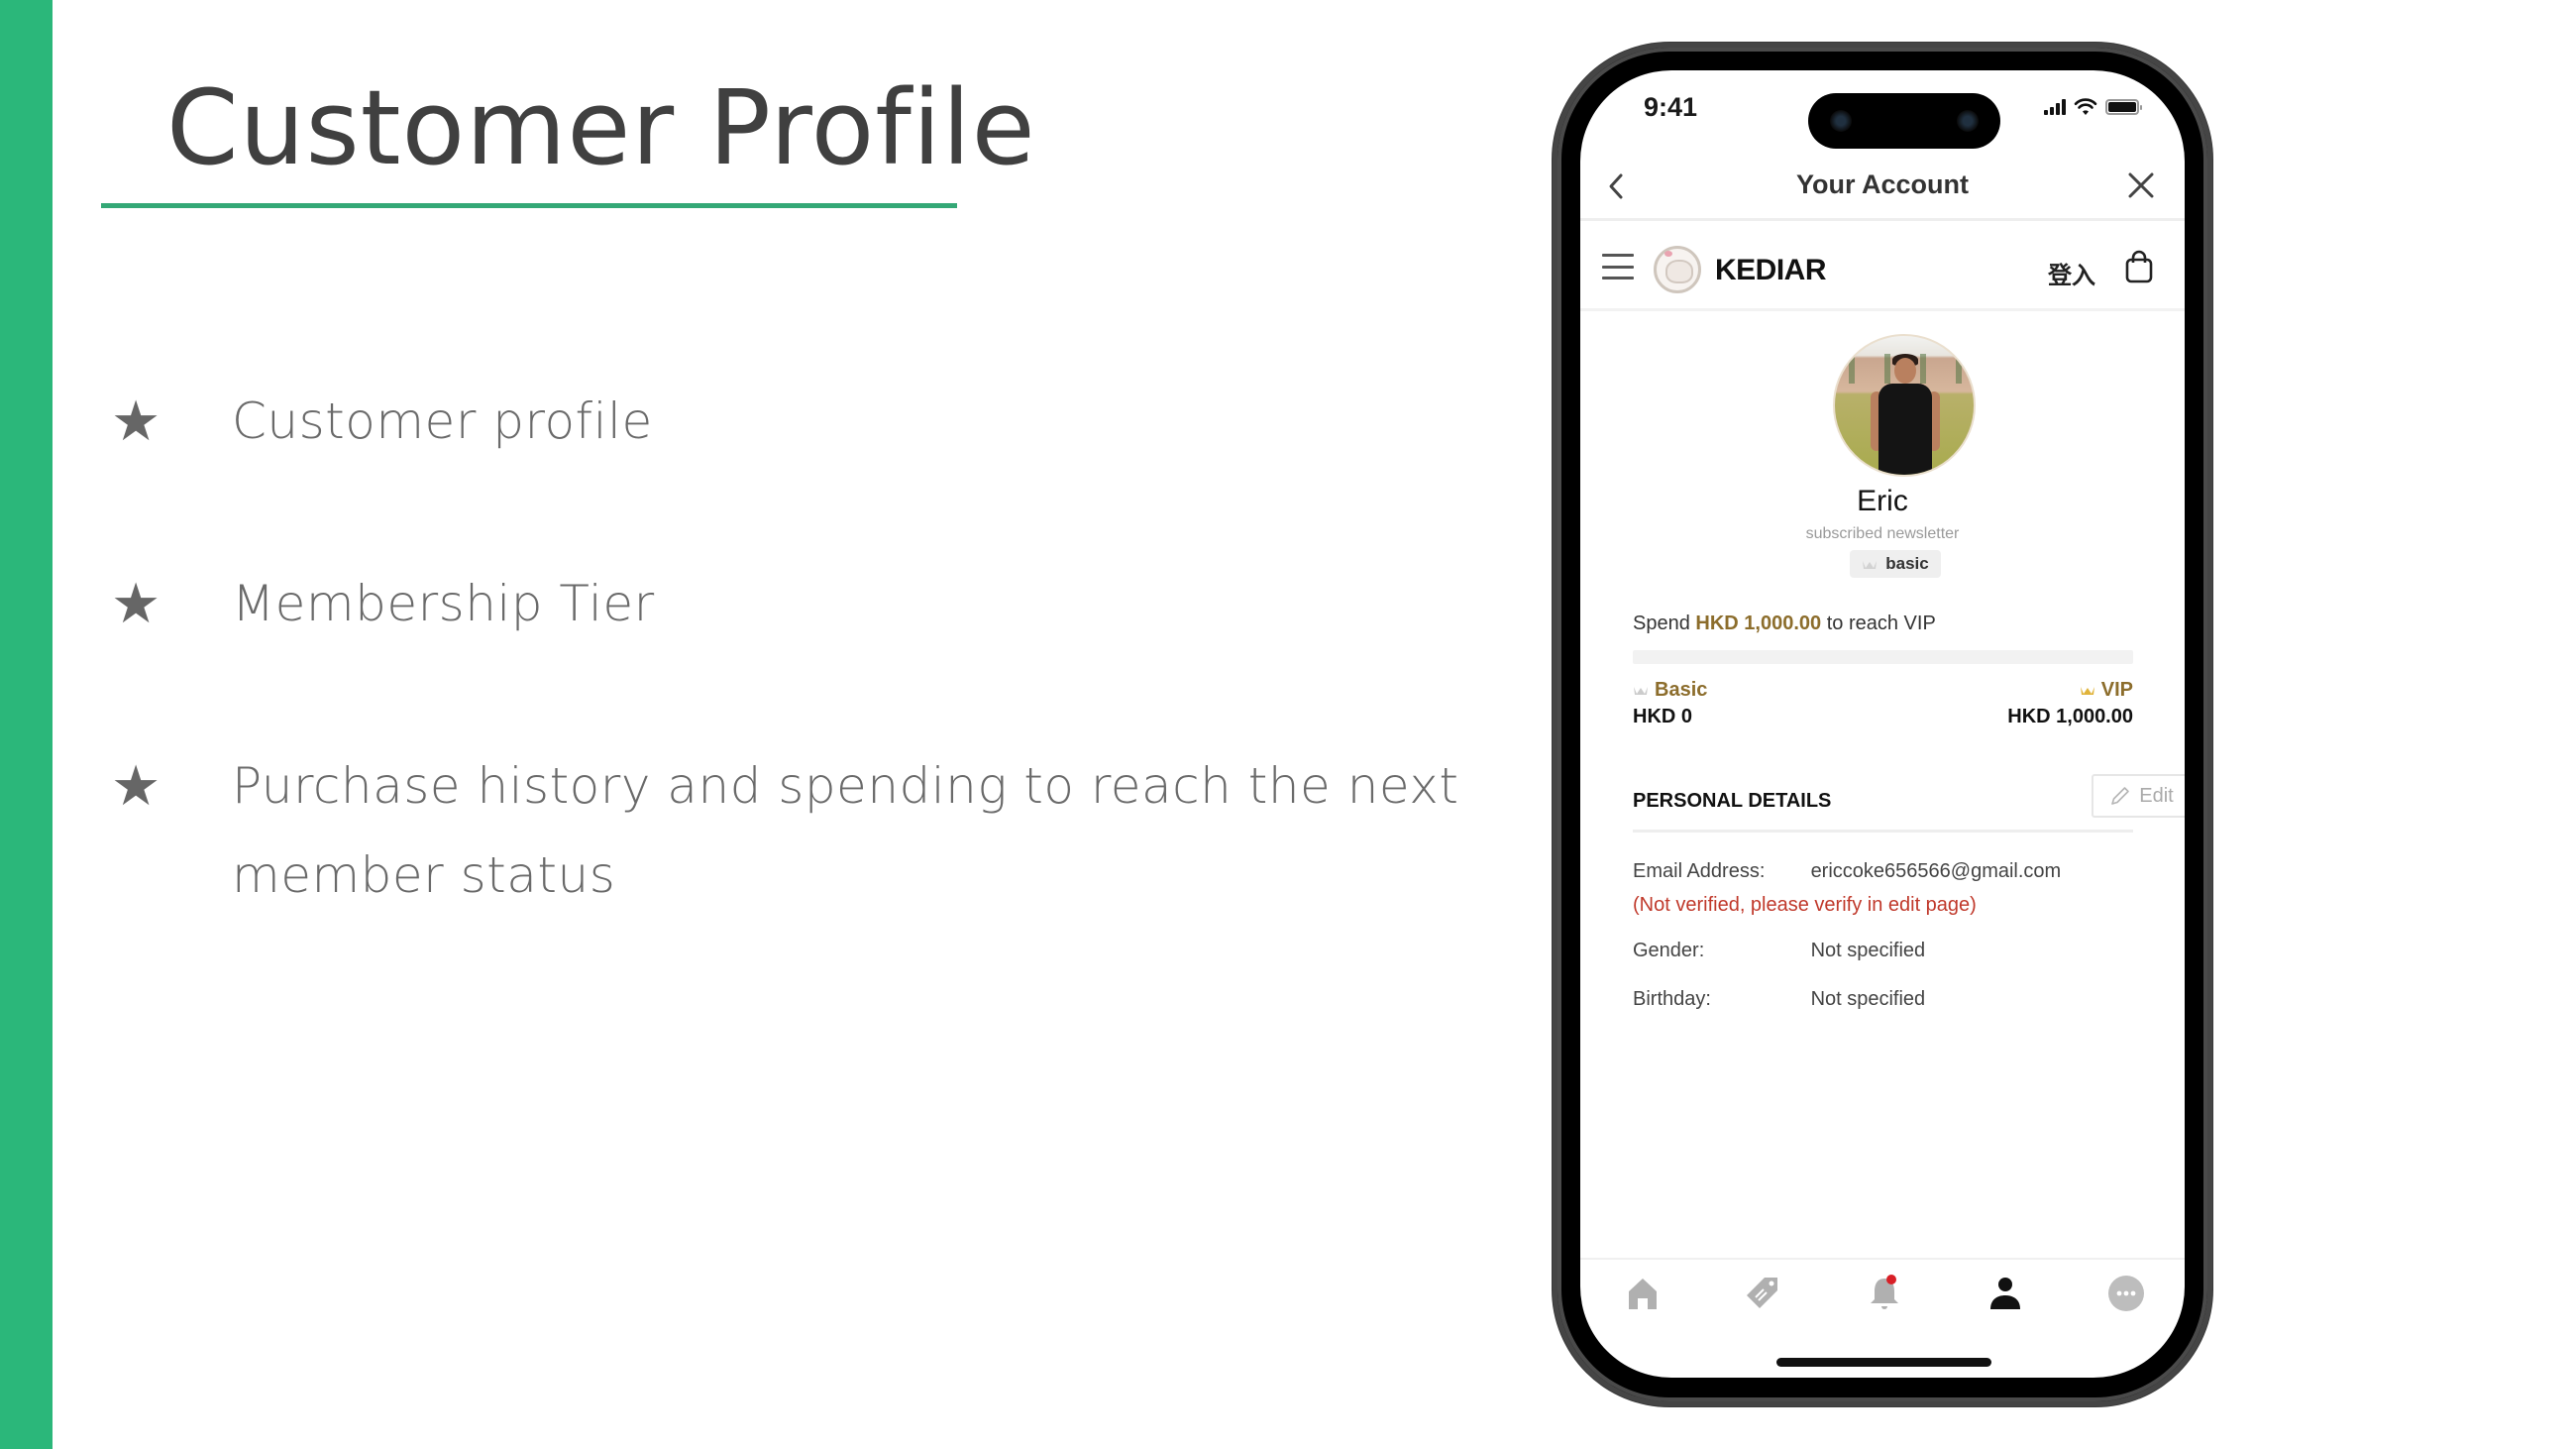 The image size is (2576, 1449). Describe the element at coordinates (1671, 107) in the screenshot. I see `status-time: 9:41` at that location.